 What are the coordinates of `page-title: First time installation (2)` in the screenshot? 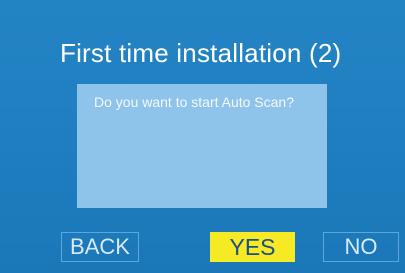 It's located at (201, 53).